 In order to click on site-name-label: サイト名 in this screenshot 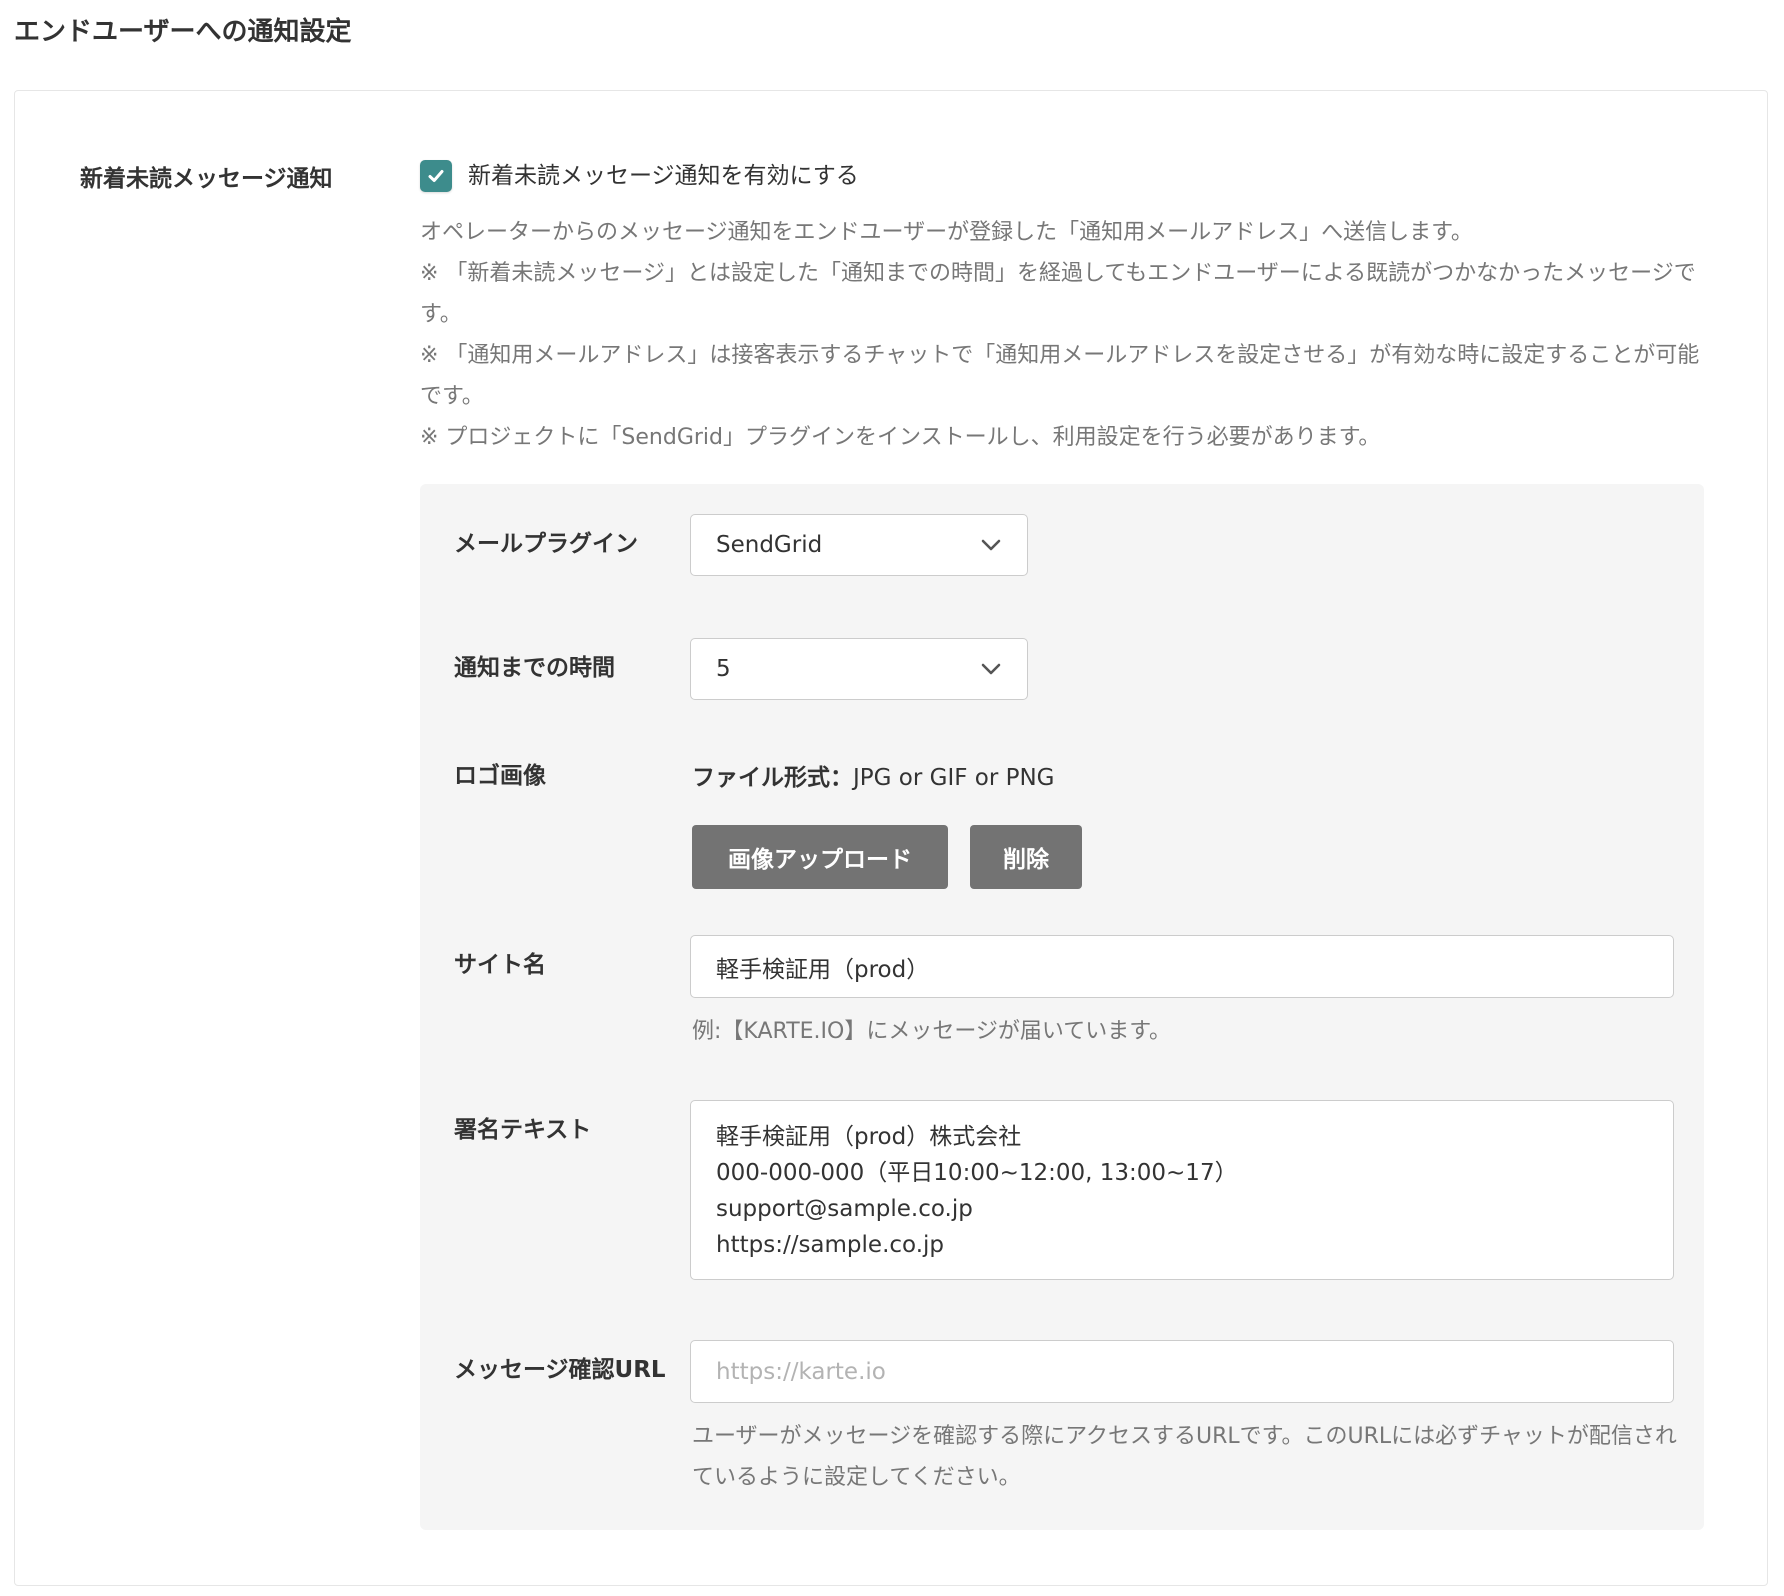, I will do `click(500, 965)`.